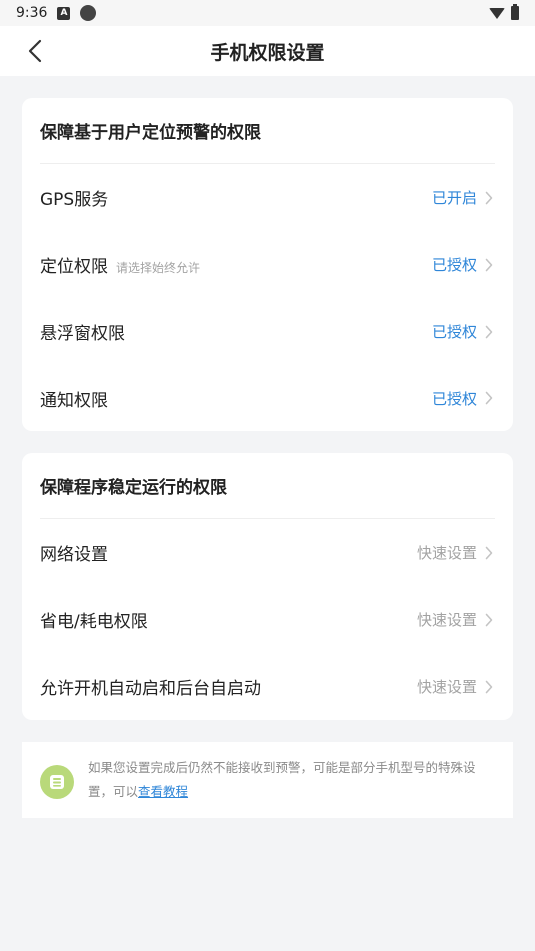 The height and width of the screenshot is (951, 535). I want to click on row-gps-service: GPS服务 已开启, so click(267, 197).